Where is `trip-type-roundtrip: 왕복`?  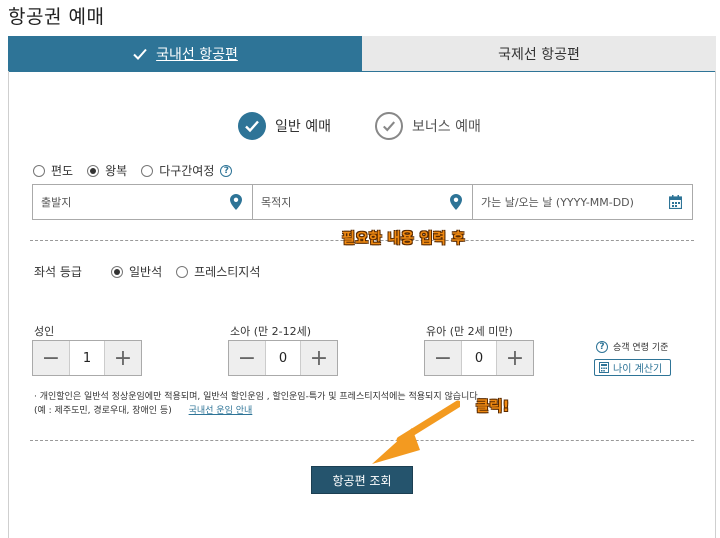 trip-type-roundtrip: 왕복 is located at coordinates (107, 170).